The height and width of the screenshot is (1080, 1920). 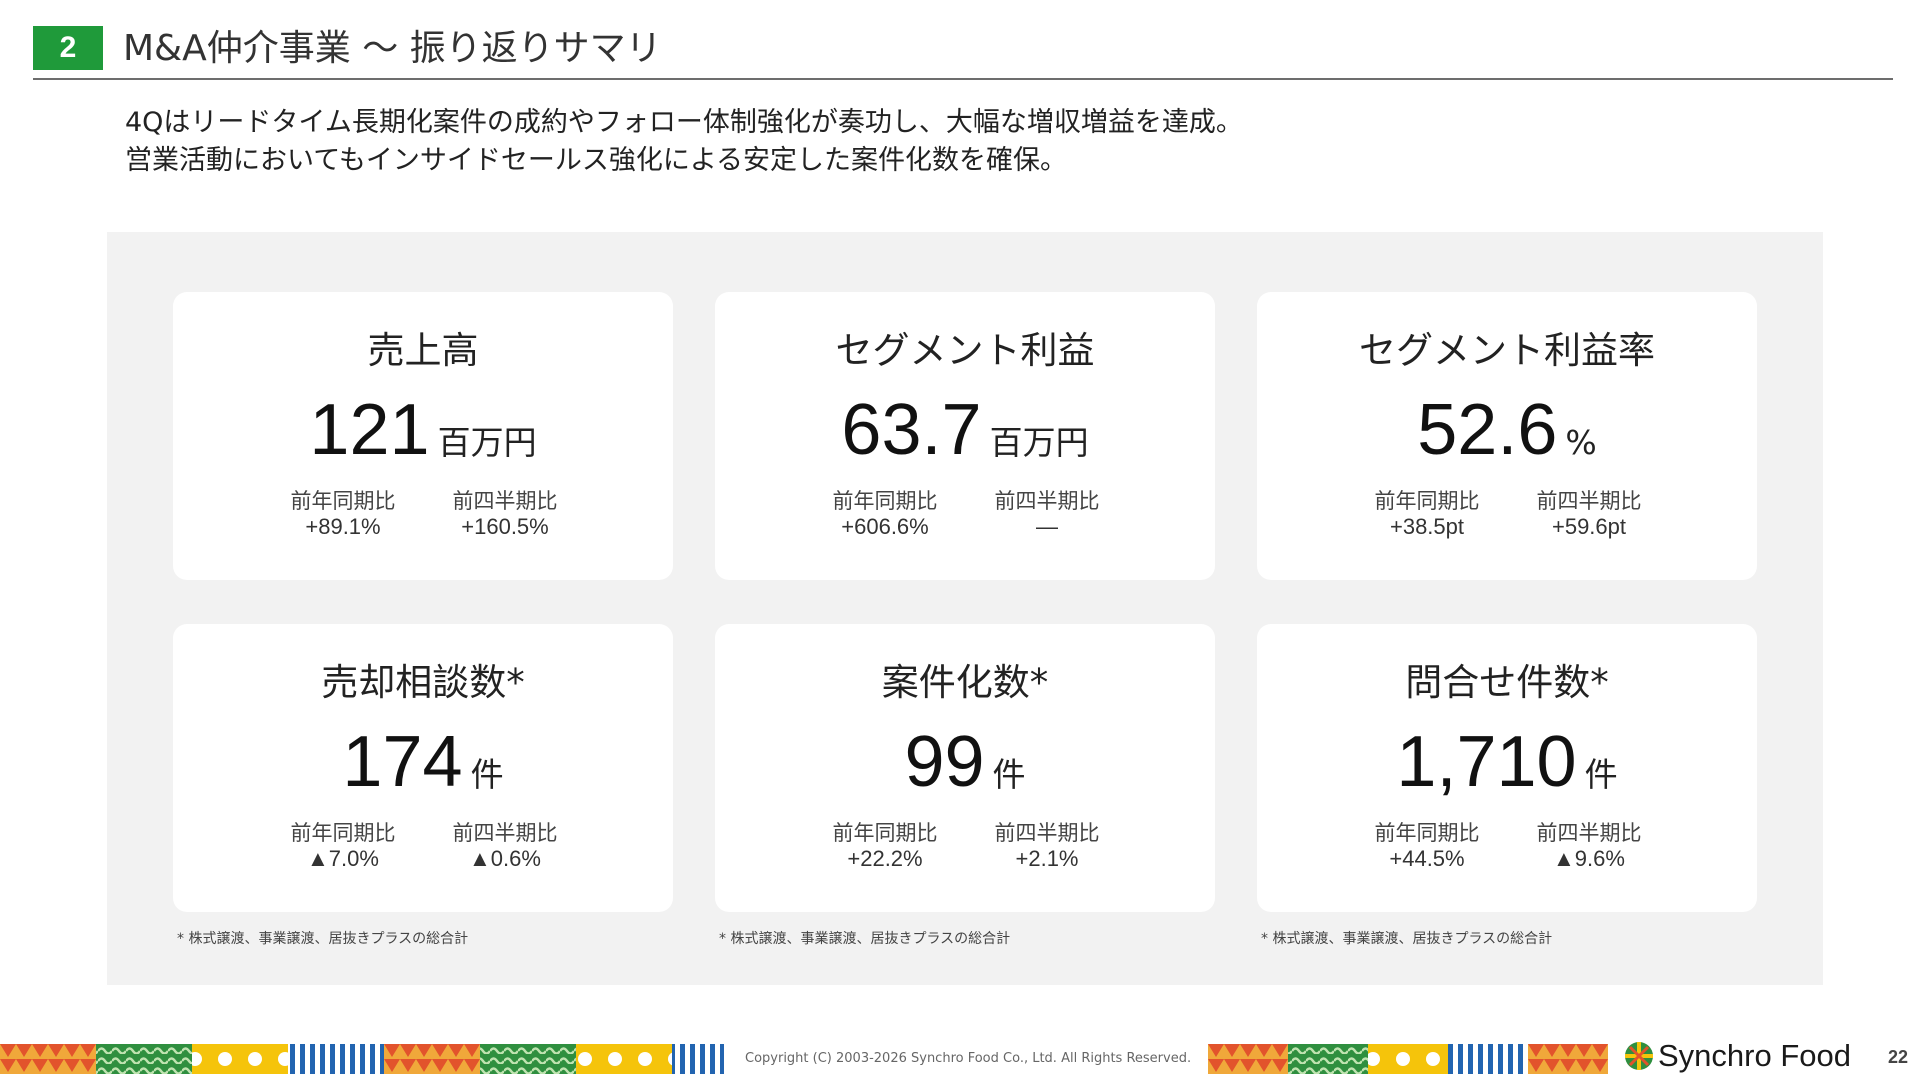 I want to click on yoy-value: +606.6%, so click(x=885, y=526).